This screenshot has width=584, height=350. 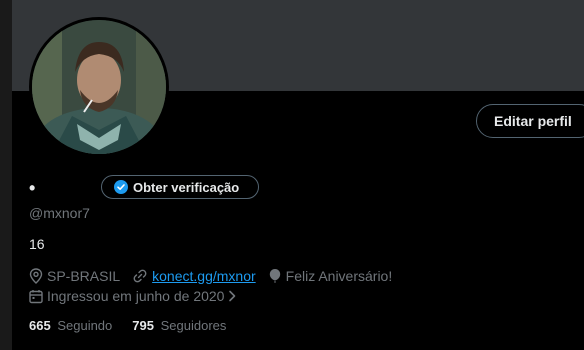 I want to click on avatar-image, so click(x=99, y=87).